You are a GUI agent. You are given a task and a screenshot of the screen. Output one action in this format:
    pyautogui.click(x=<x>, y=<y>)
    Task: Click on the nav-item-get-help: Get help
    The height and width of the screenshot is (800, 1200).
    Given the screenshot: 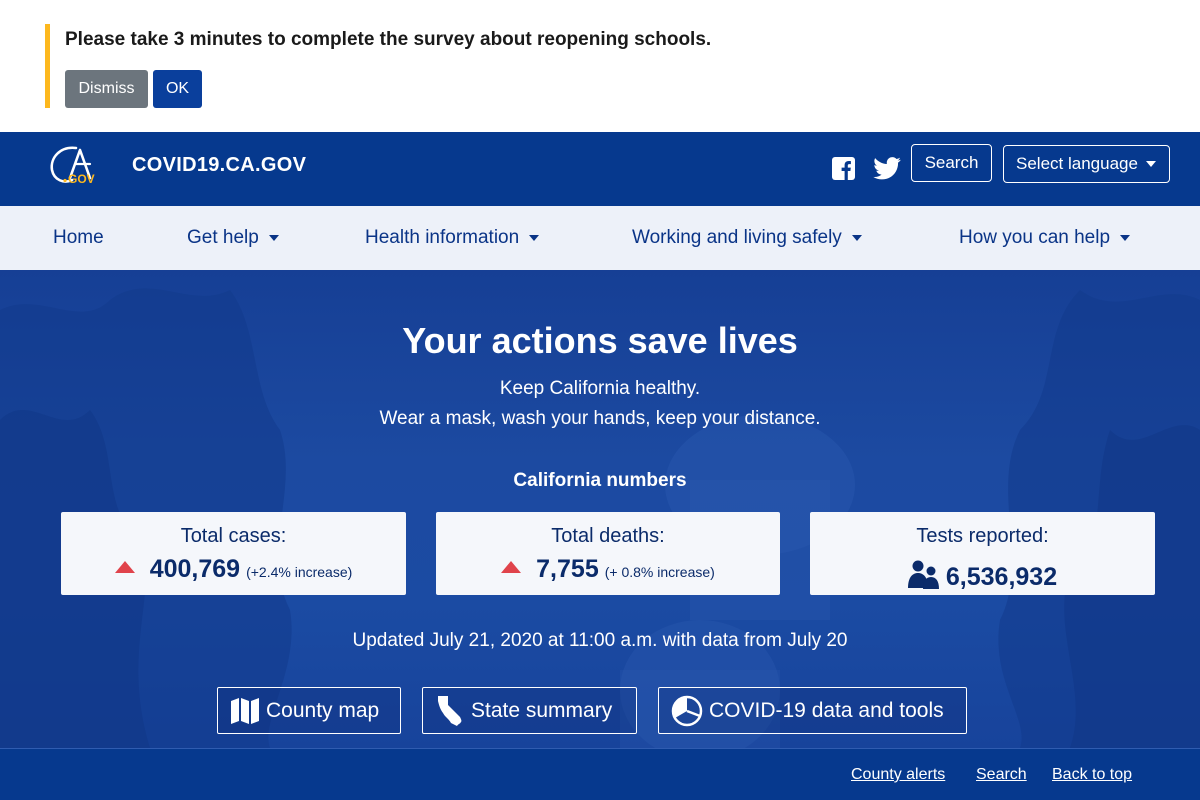 What is the action you would take?
    pyautogui.click(x=233, y=238)
    